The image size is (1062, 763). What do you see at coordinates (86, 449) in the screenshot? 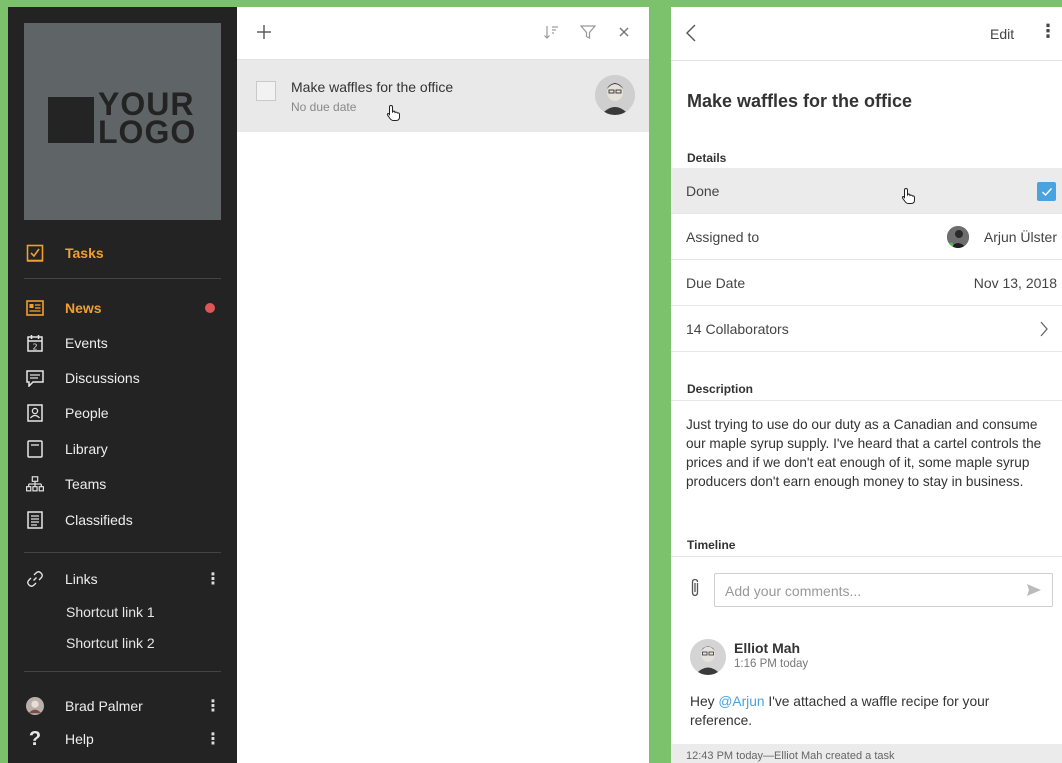
I see `sidebar-item-label: Library` at bounding box center [86, 449].